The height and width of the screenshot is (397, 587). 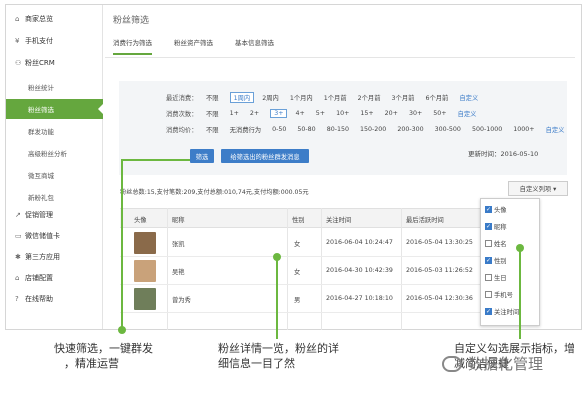 I want to click on filter-option: 300-500, so click(x=448, y=129).